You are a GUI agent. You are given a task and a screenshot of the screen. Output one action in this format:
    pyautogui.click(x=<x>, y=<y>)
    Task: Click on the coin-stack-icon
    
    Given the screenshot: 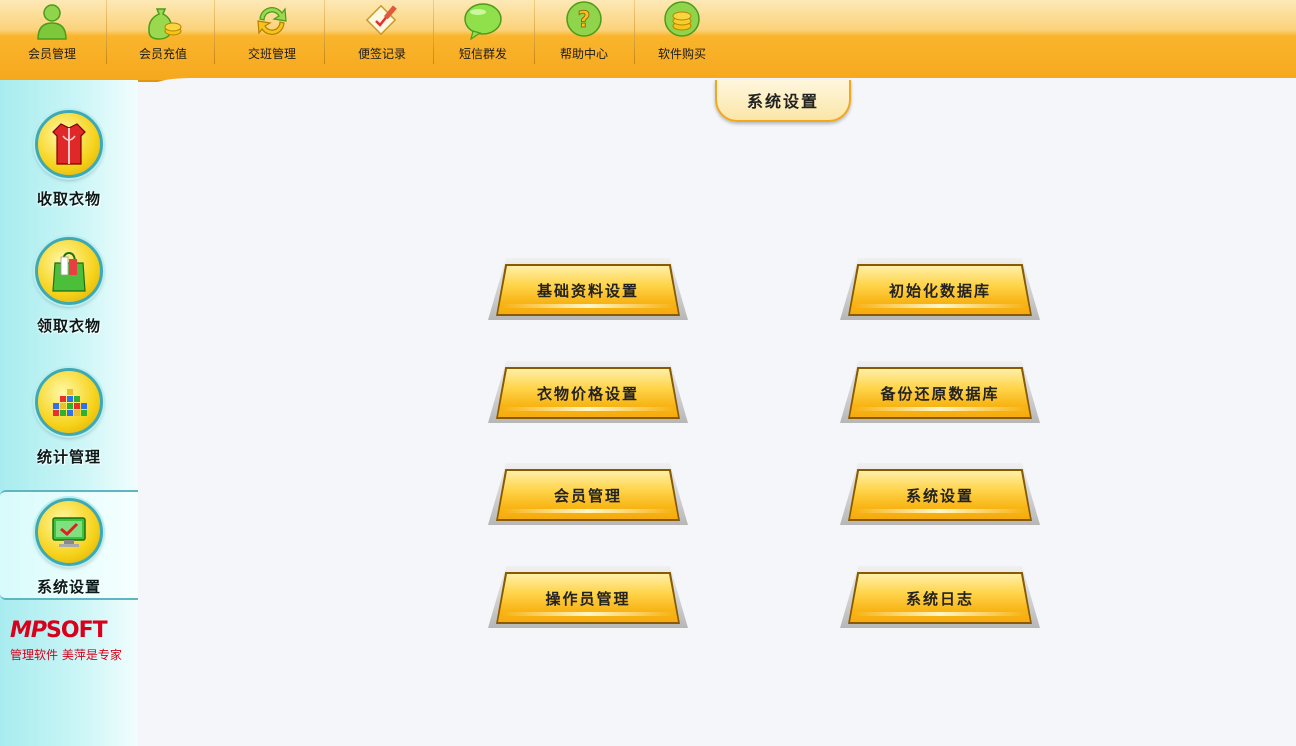 What is the action you would take?
    pyautogui.click(x=682, y=19)
    